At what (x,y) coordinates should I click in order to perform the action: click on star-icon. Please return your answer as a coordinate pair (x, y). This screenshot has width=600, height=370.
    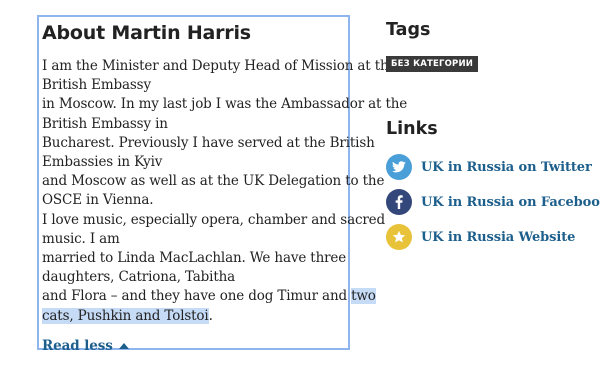
    Looking at the image, I should click on (399, 237).